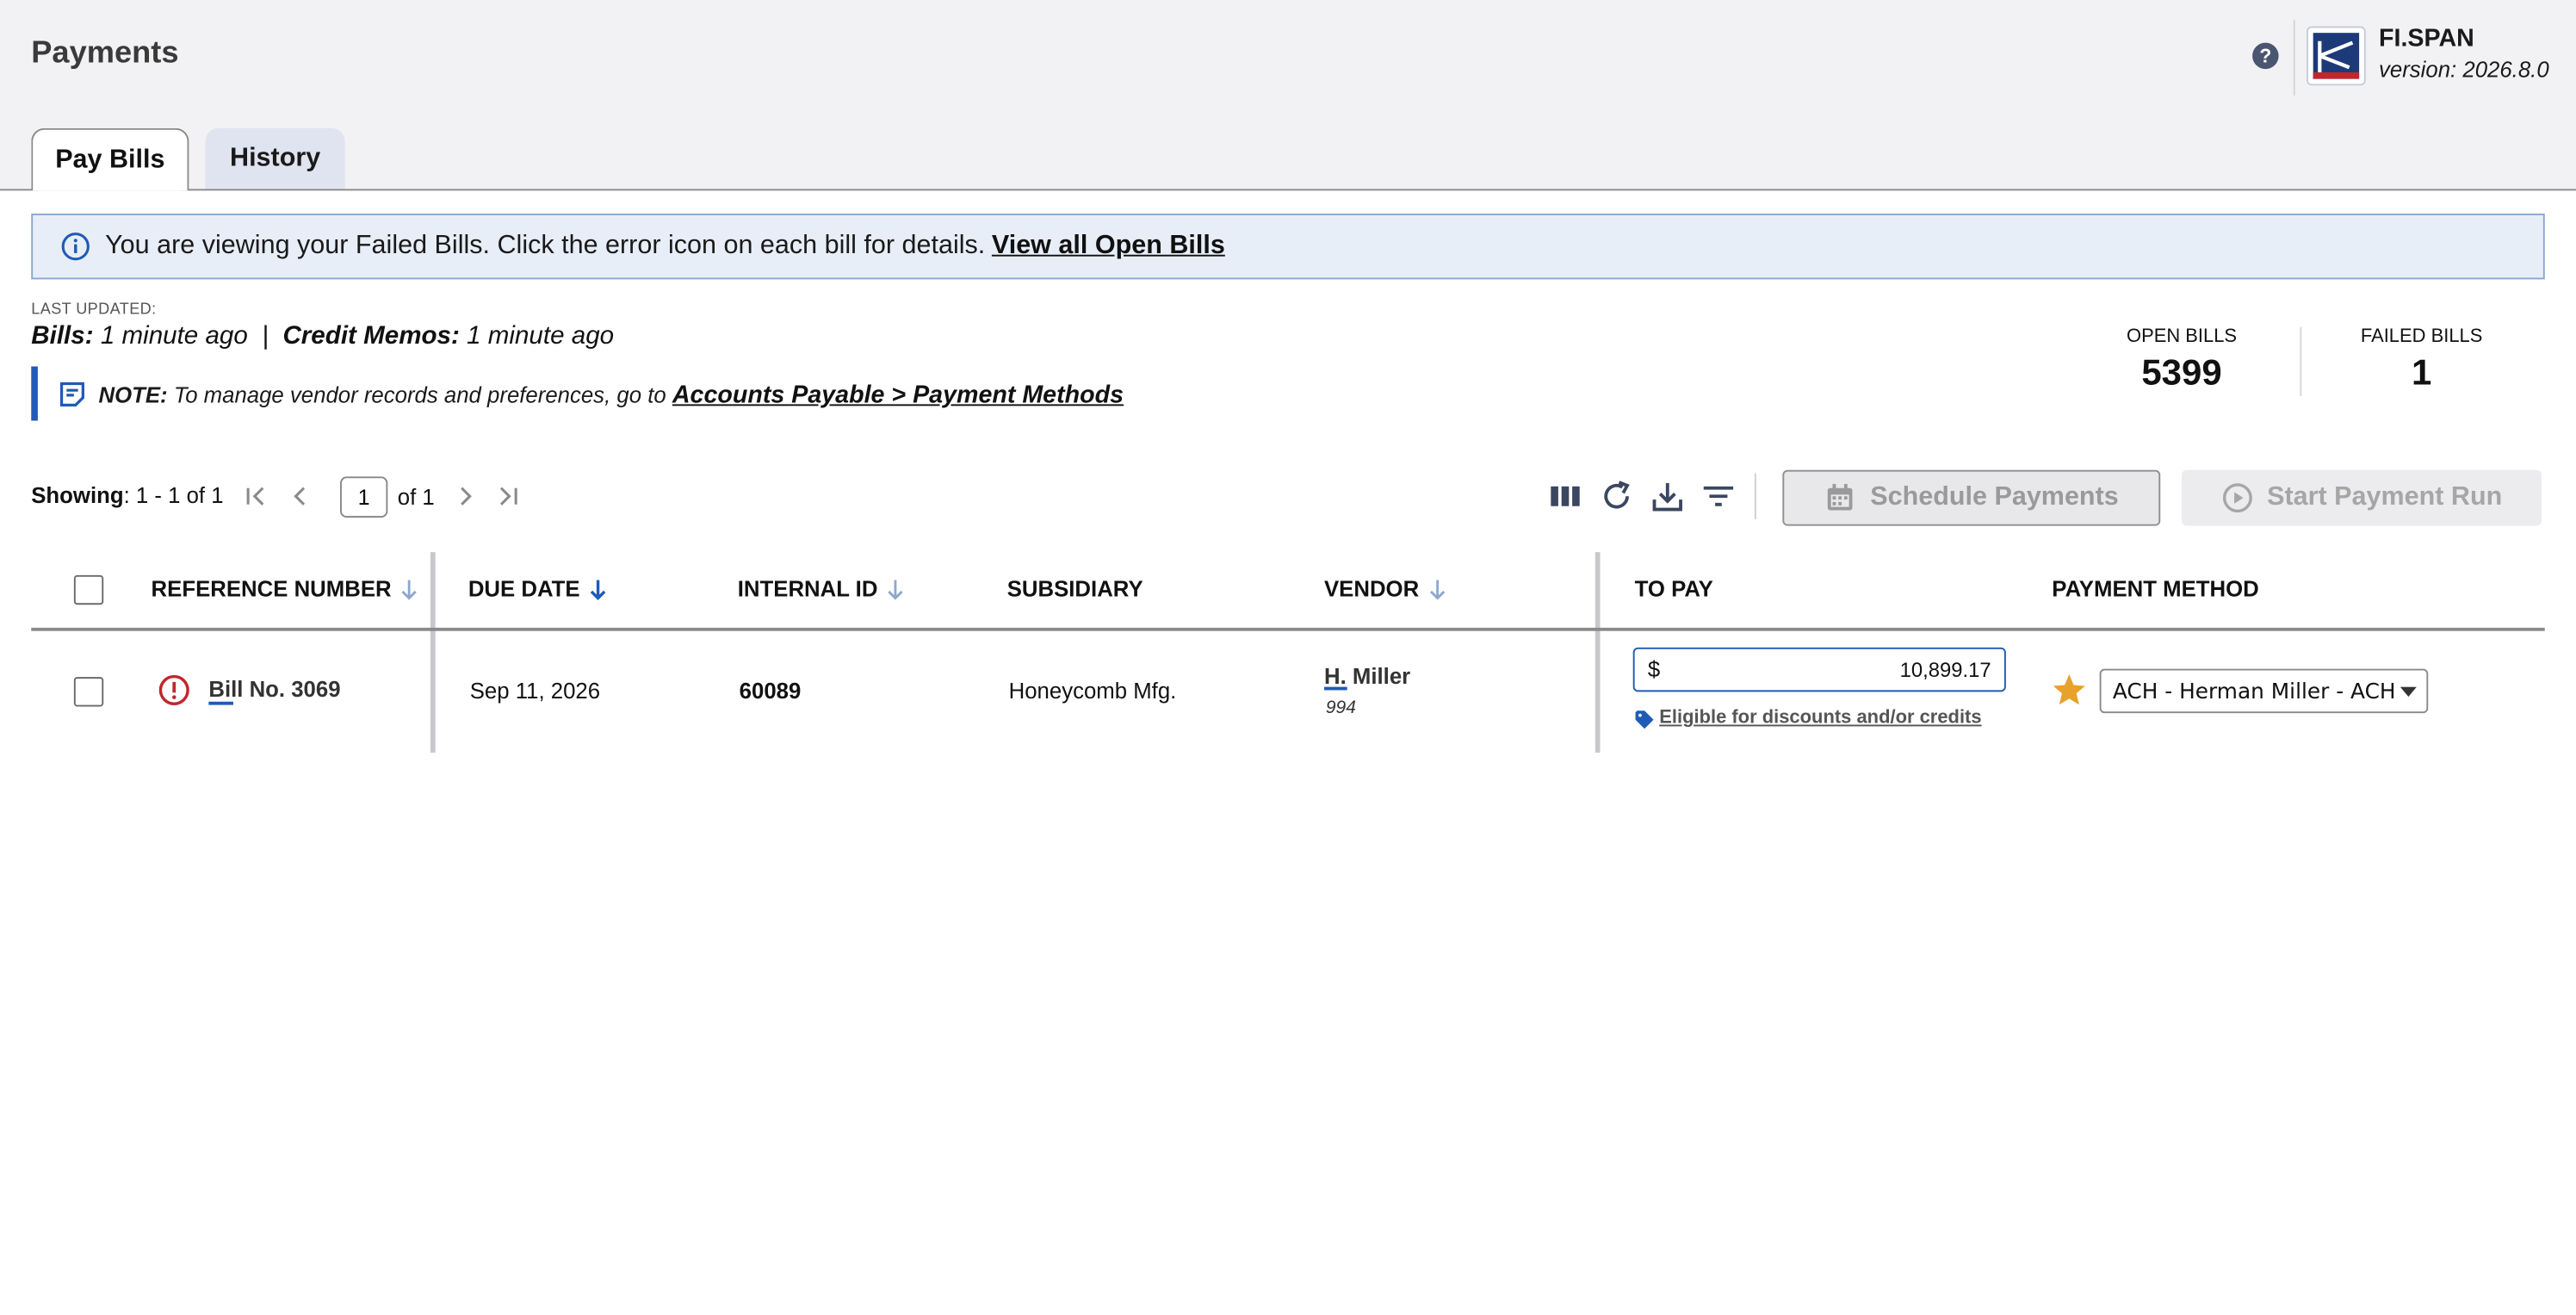 The width and height of the screenshot is (2576, 1315). What do you see at coordinates (1288, 629) in the screenshot?
I see `table-header-line` at bounding box center [1288, 629].